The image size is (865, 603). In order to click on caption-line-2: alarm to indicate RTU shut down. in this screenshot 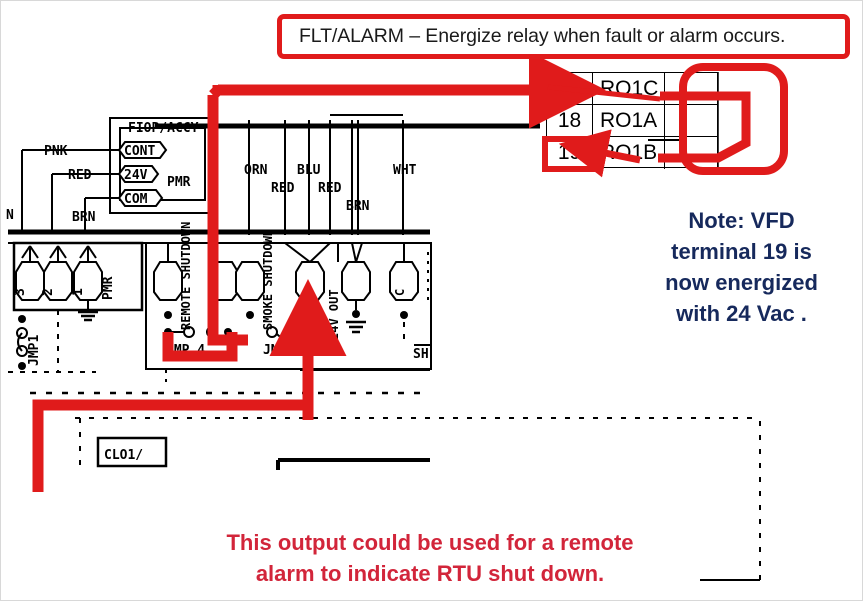, I will do `click(430, 573)`.